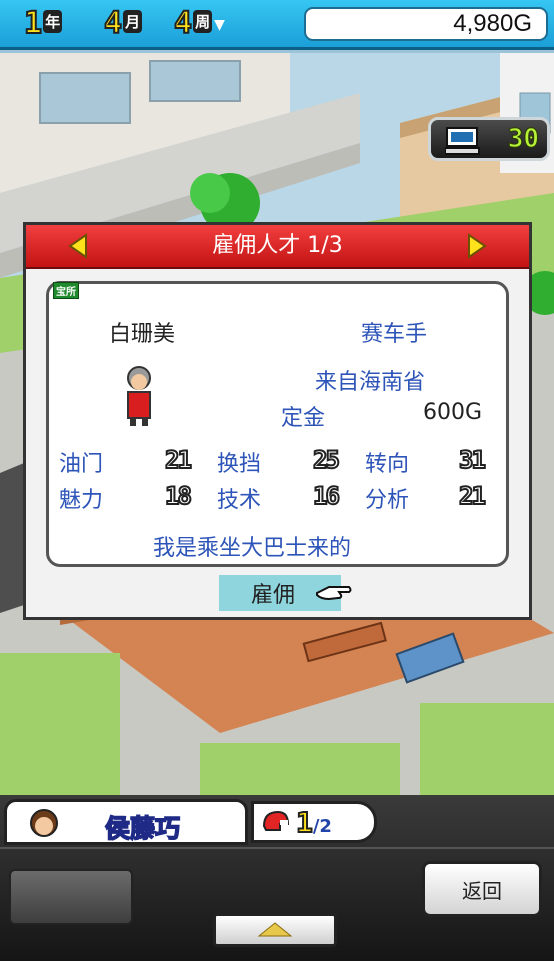  What do you see at coordinates (273, 595) in the screenshot?
I see `hire-button-label: 雇佣` at bounding box center [273, 595].